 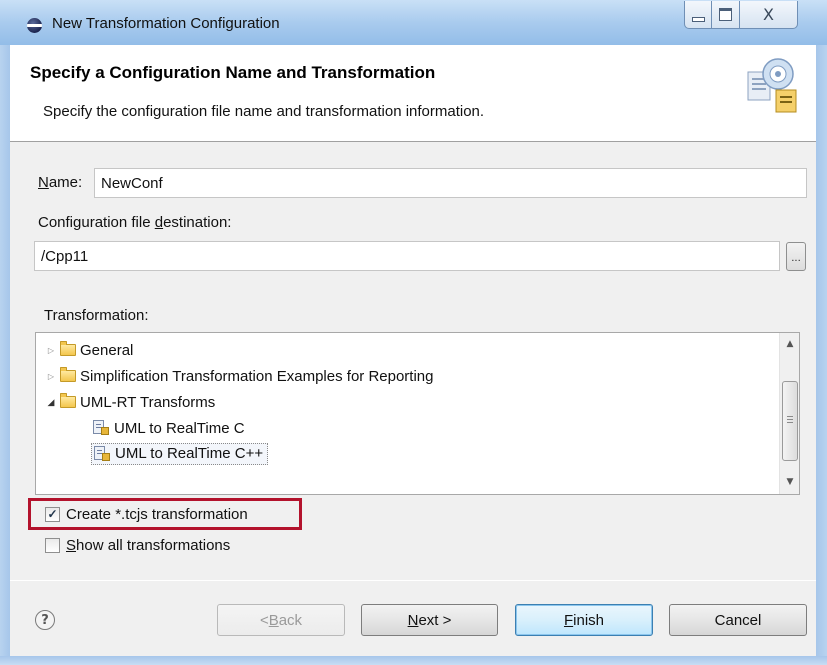 I want to click on show-all-option: Show all transformations, so click(x=137, y=545).